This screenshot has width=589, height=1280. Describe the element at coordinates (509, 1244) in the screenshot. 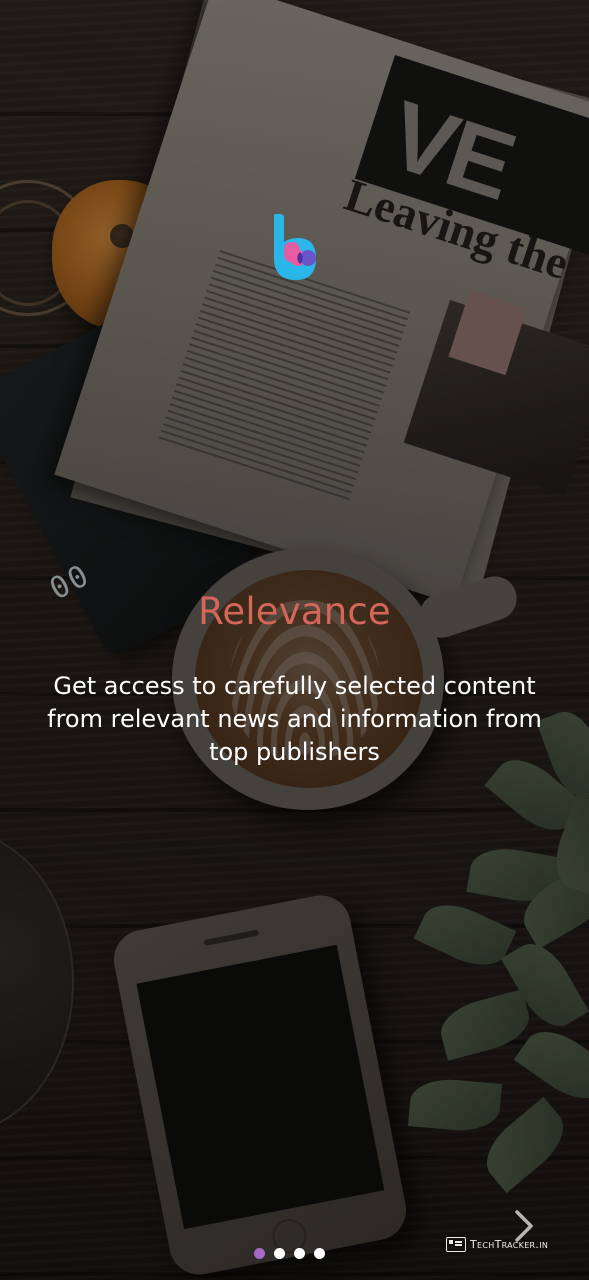

I see `watermark-text: TechTracker.in` at that location.